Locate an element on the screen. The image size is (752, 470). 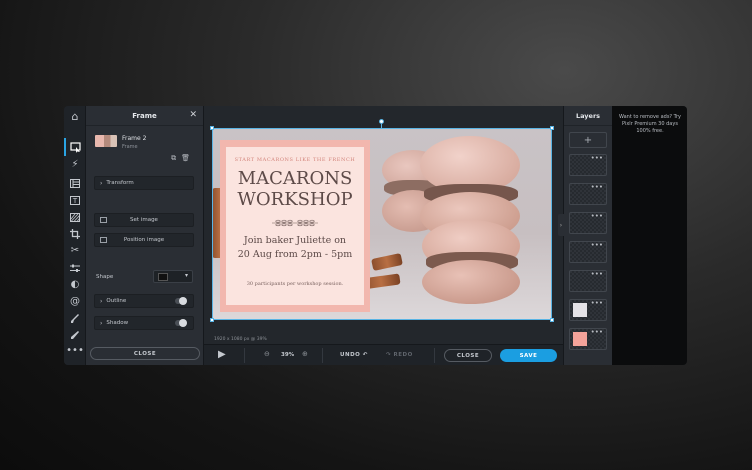
outline-toggle is located at coordinates (181, 301).